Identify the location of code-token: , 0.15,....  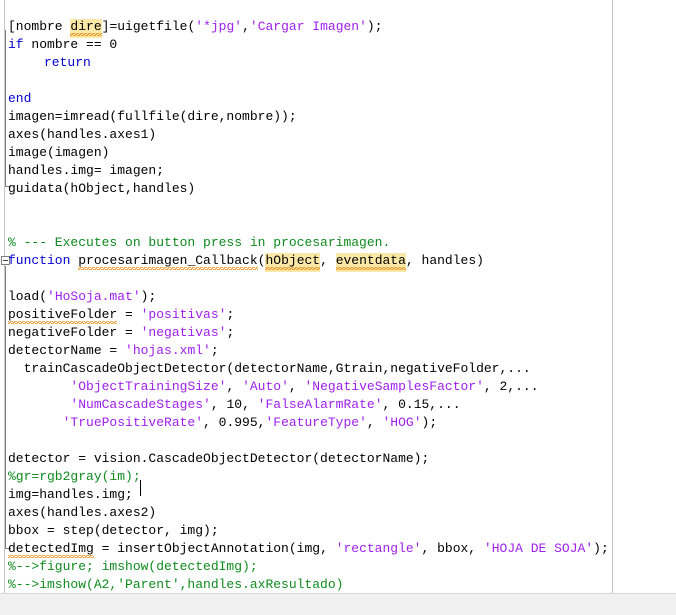
(421, 404).